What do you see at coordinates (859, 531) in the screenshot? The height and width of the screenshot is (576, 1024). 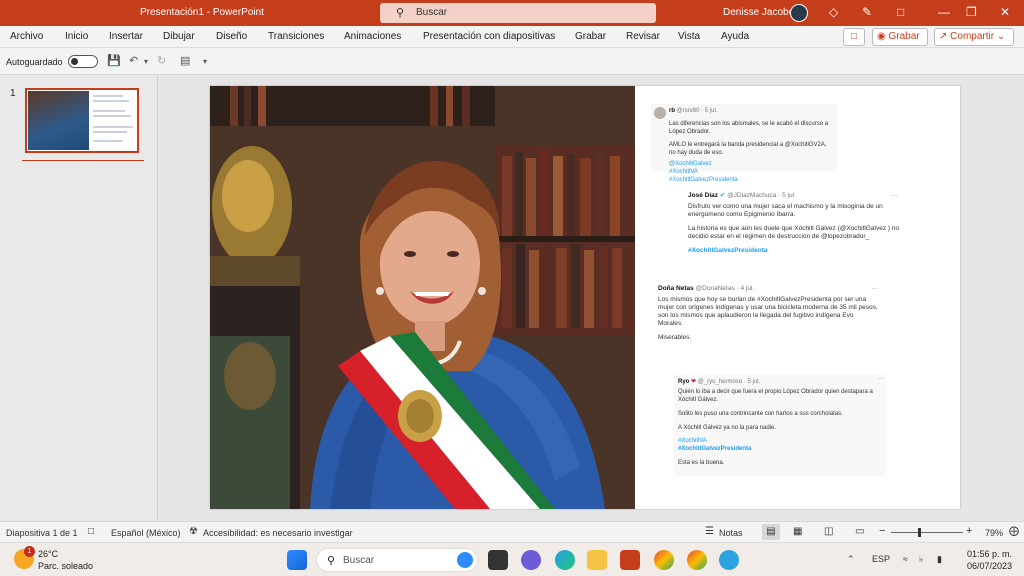 I see `slideshow-icon: ▭` at bounding box center [859, 531].